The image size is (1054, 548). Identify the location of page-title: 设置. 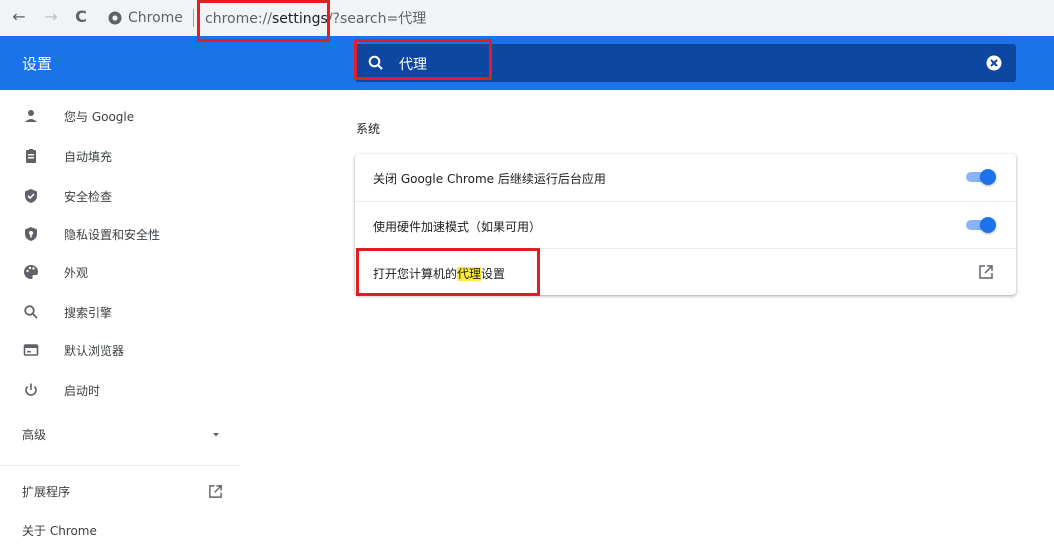
(37, 64).